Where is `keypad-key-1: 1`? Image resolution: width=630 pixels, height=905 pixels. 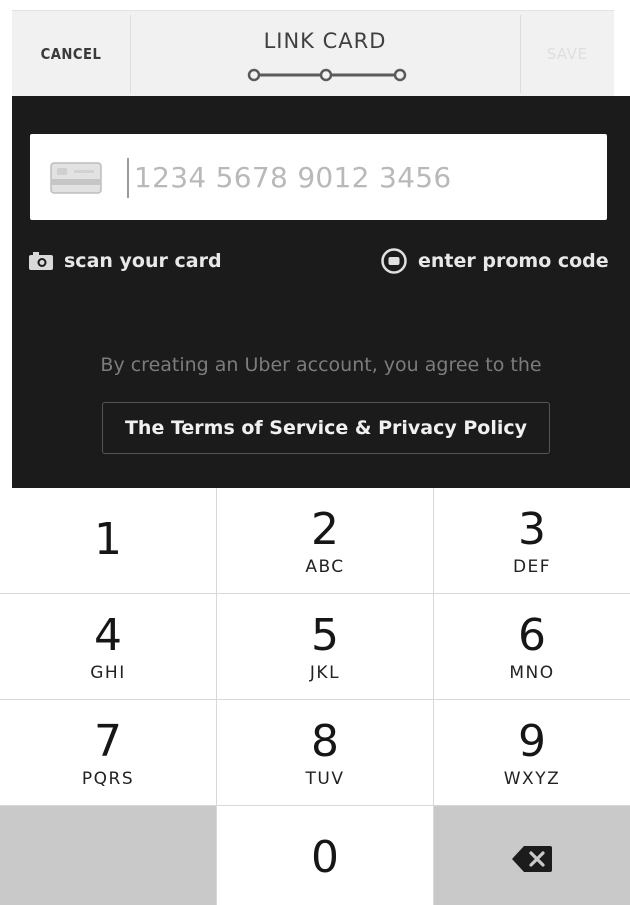
keypad-key-1: 1 is located at coordinates (108, 541).